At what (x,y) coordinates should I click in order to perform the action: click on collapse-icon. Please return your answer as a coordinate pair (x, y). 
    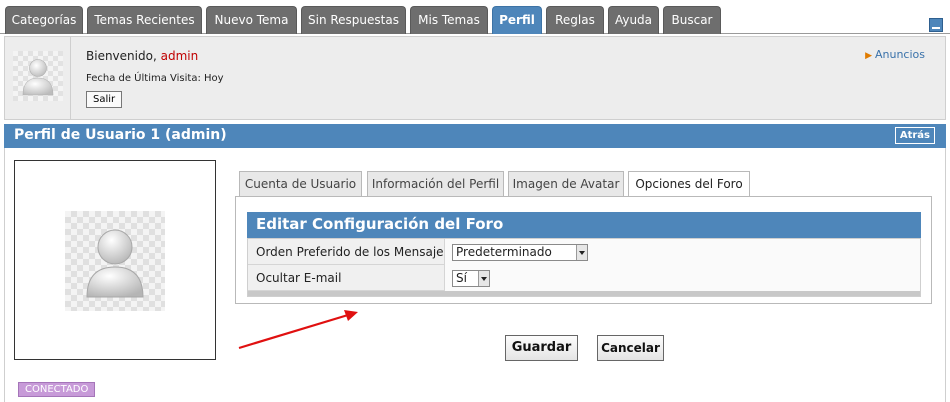
    Looking at the image, I should click on (936, 25).